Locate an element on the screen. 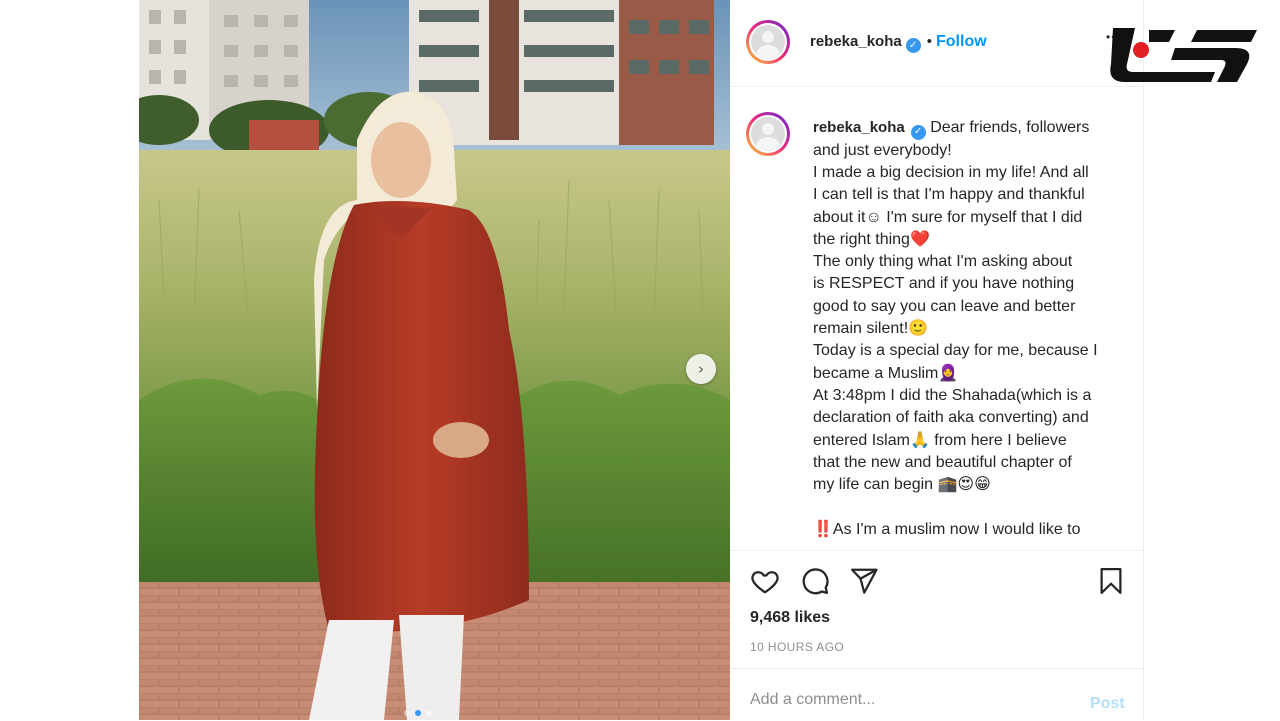 The image size is (1280, 721). caption-avatar is located at coordinates (768, 134).